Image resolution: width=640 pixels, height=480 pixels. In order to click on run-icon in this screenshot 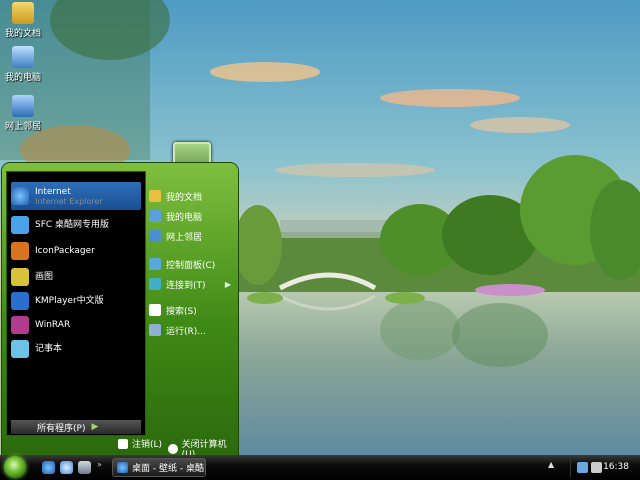, I will do `click(155, 330)`.